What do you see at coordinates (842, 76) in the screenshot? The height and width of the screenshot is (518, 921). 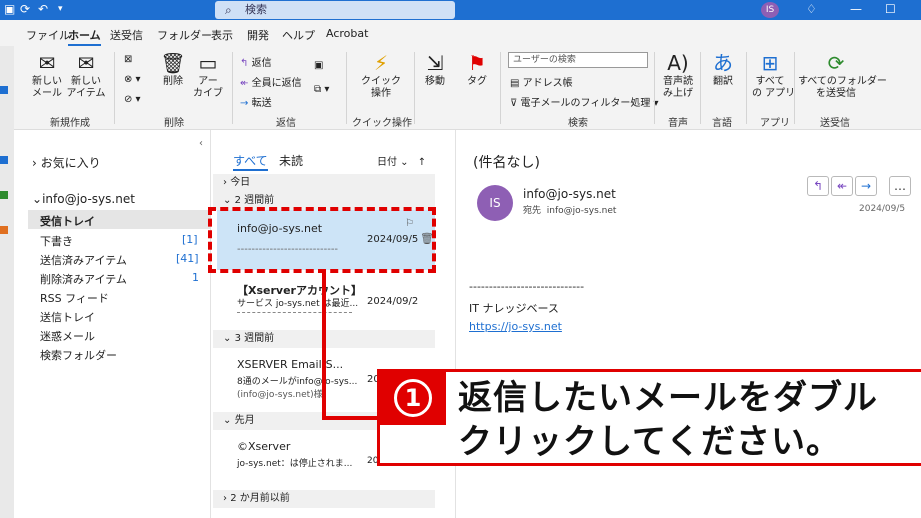 I see `send-receive-all-button: ⟳ すべてのフォルダー を送受信` at bounding box center [842, 76].